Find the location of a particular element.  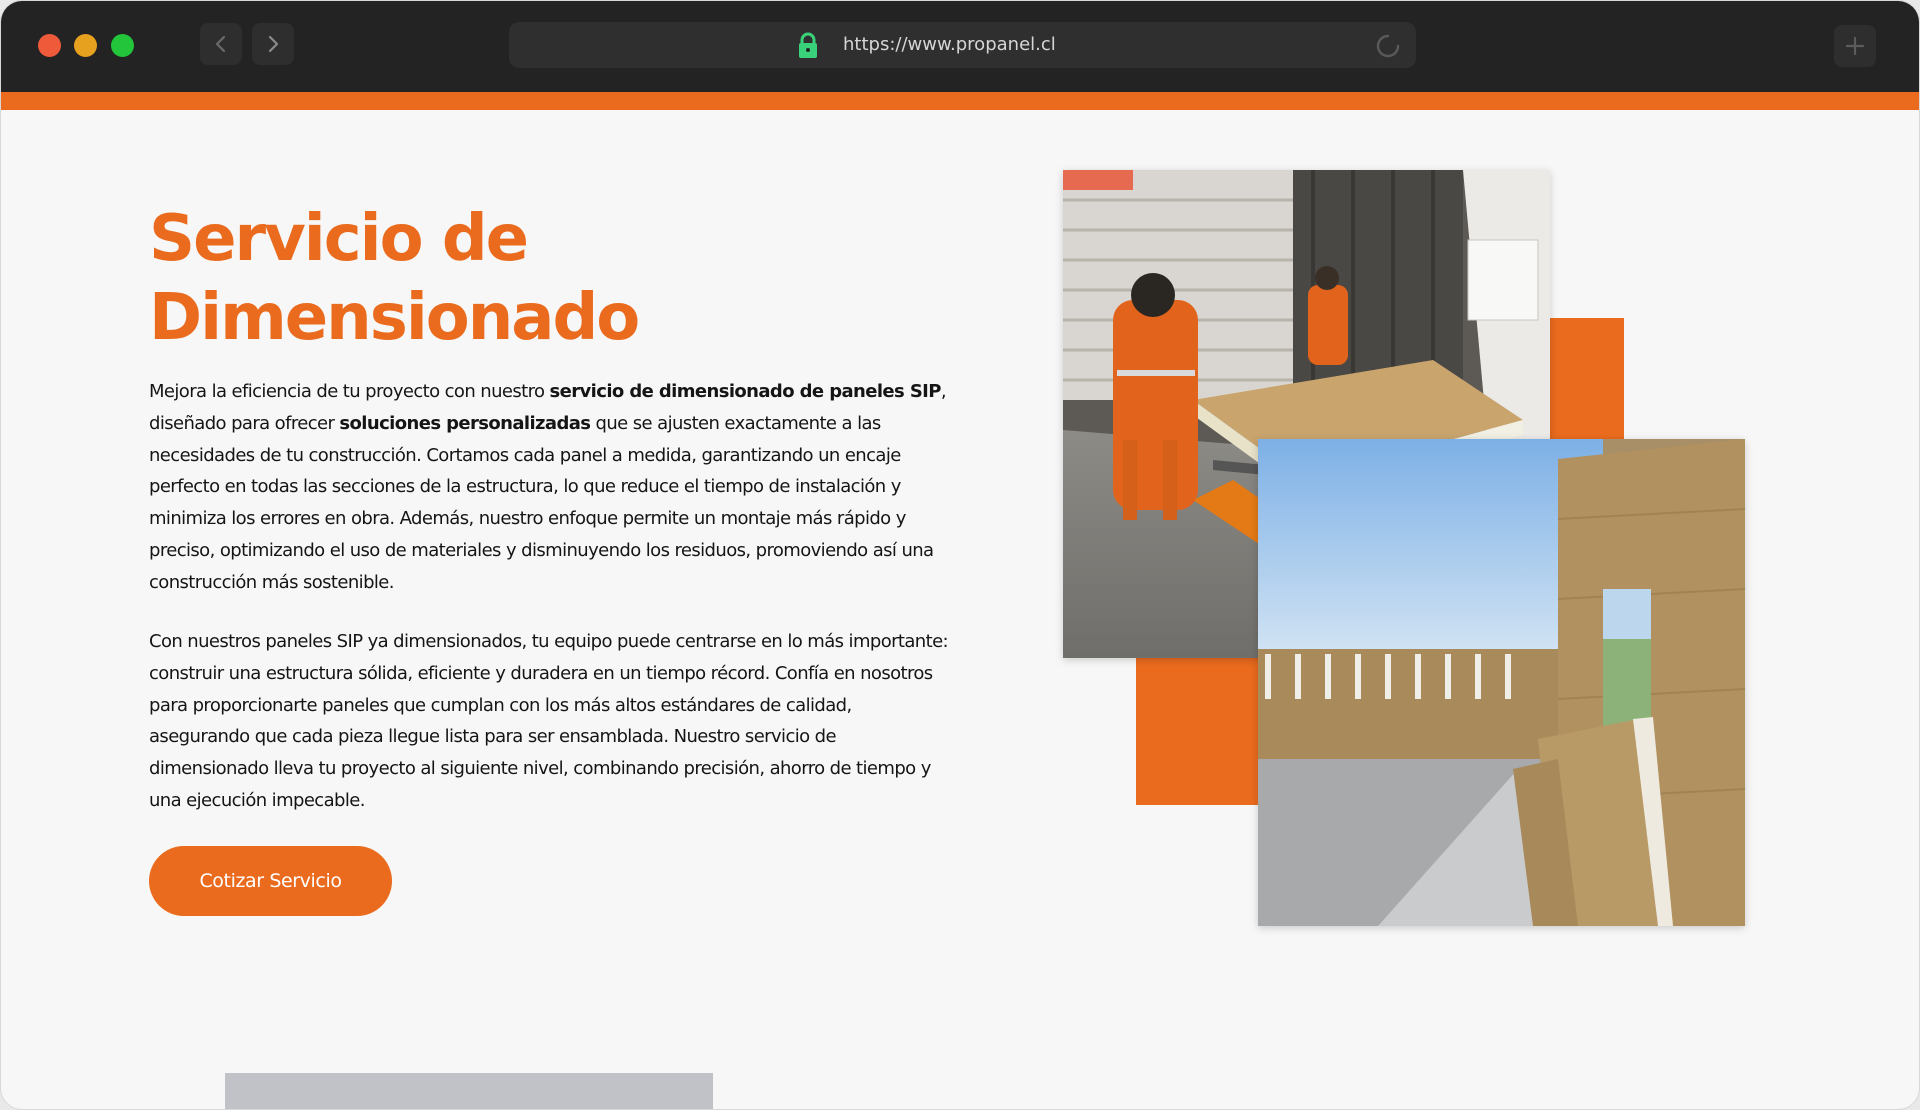

header-accent-bar is located at coordinates (960, 101).